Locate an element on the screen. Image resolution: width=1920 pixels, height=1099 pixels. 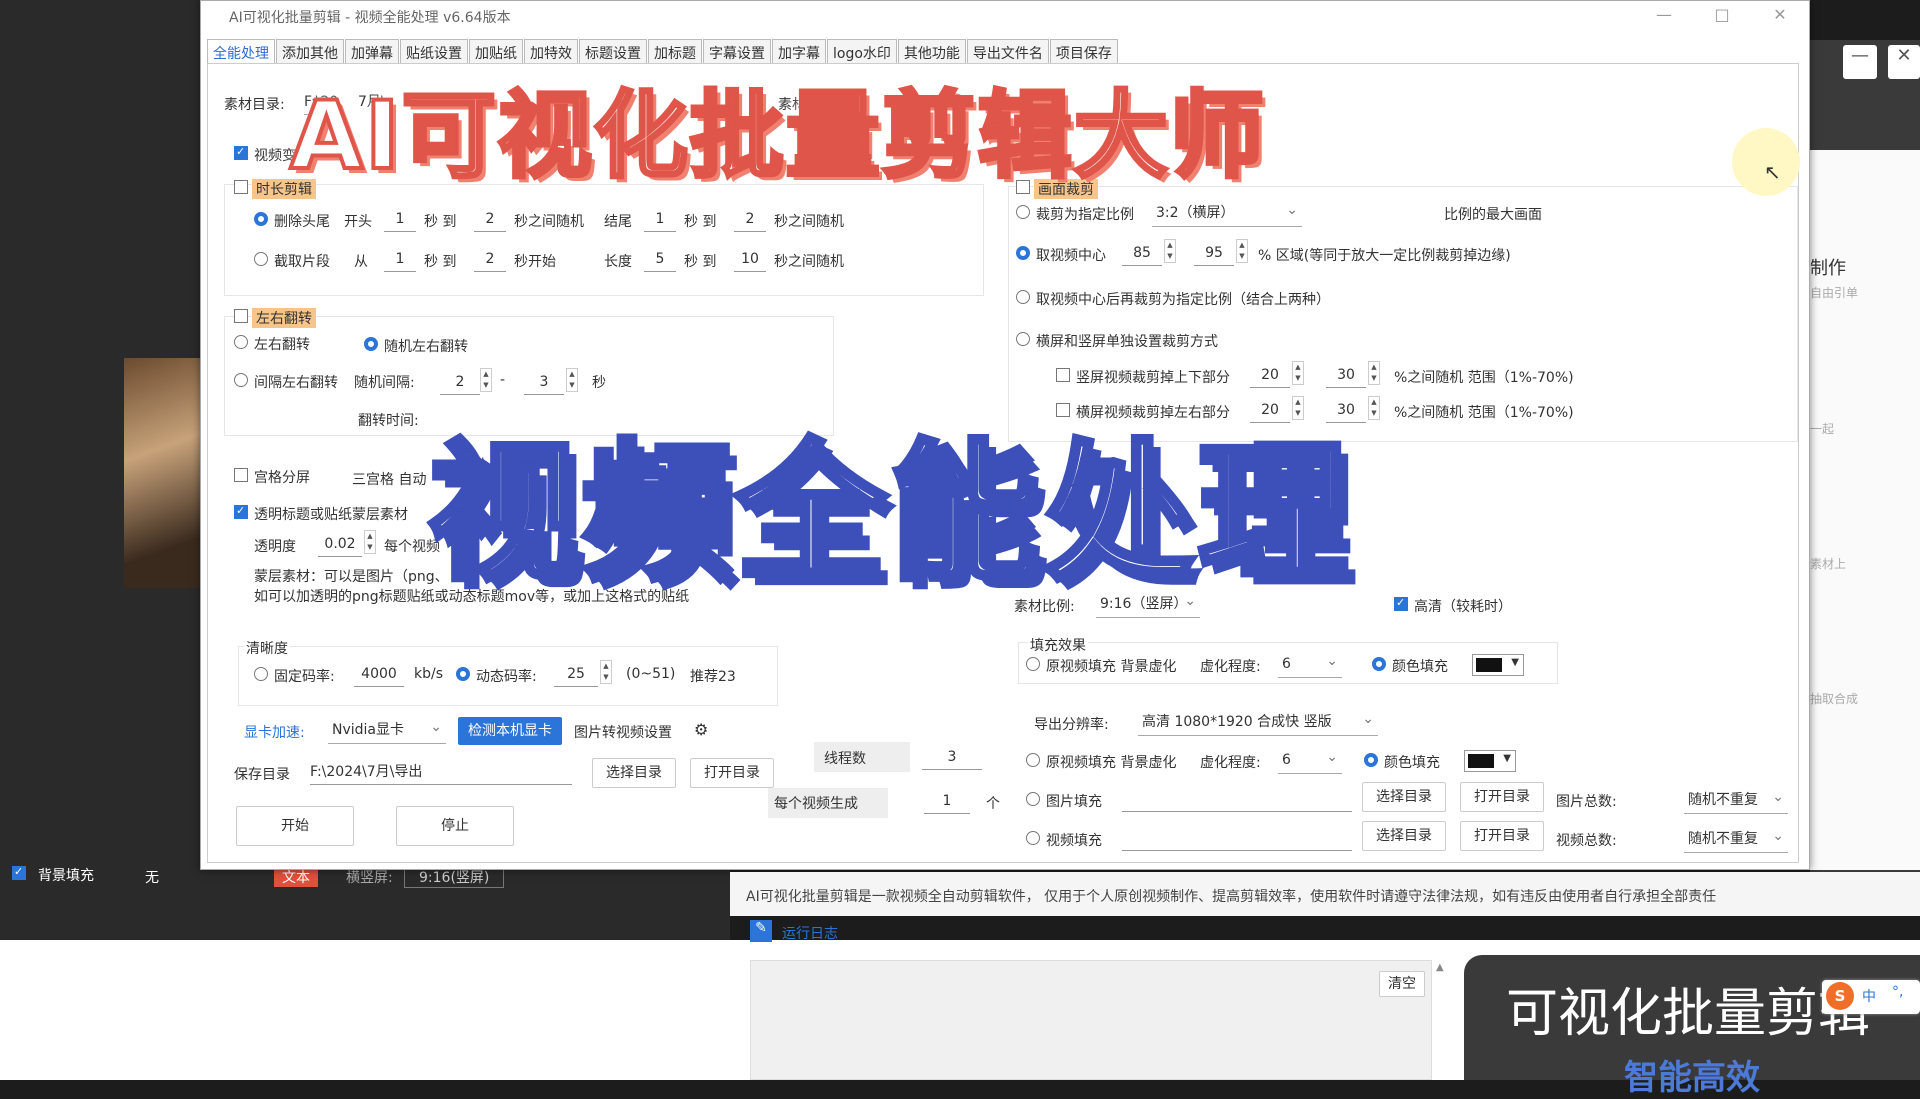
clear-log-button: 清空 is located at coordinates (1402, 984).